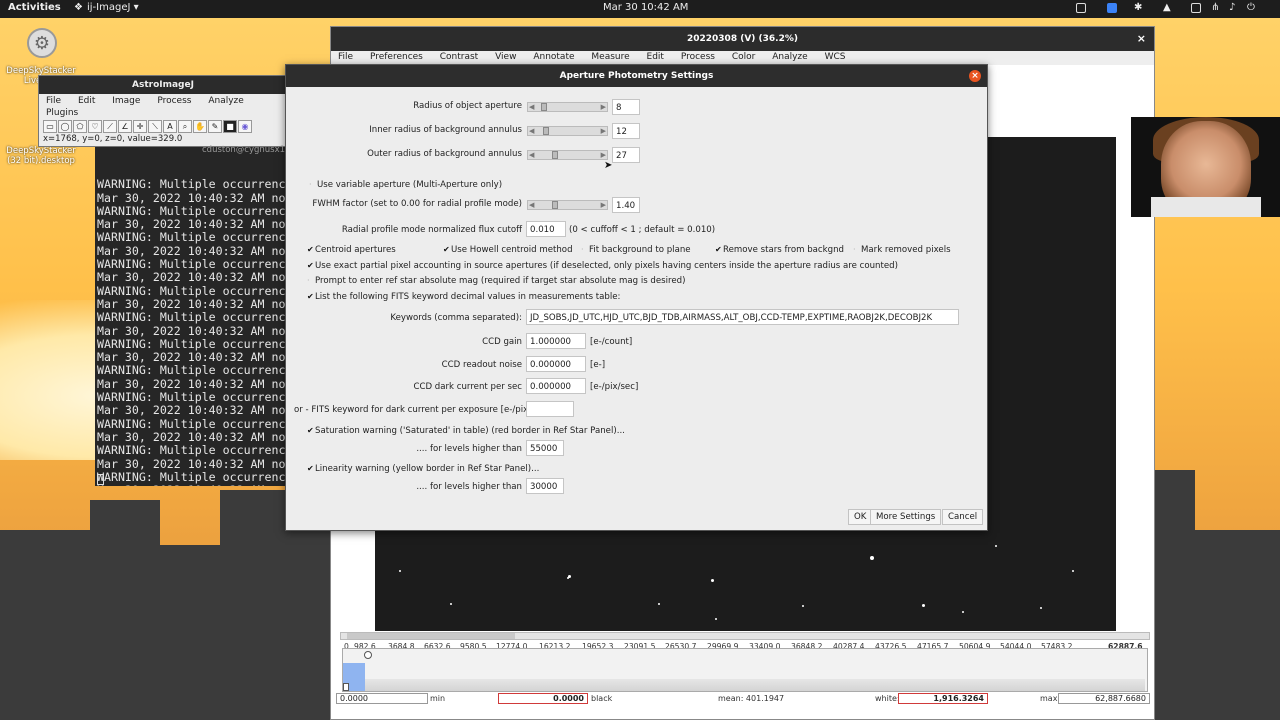  What do you see at coordinates (86, 100) in the screenshot?
I see `aij-menu-edit: Edit` at bounding box center [86, 100].